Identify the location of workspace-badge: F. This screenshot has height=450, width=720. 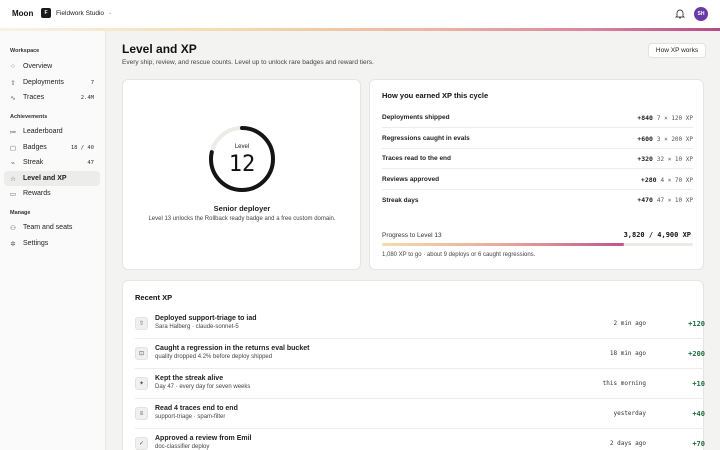
(46, 13).